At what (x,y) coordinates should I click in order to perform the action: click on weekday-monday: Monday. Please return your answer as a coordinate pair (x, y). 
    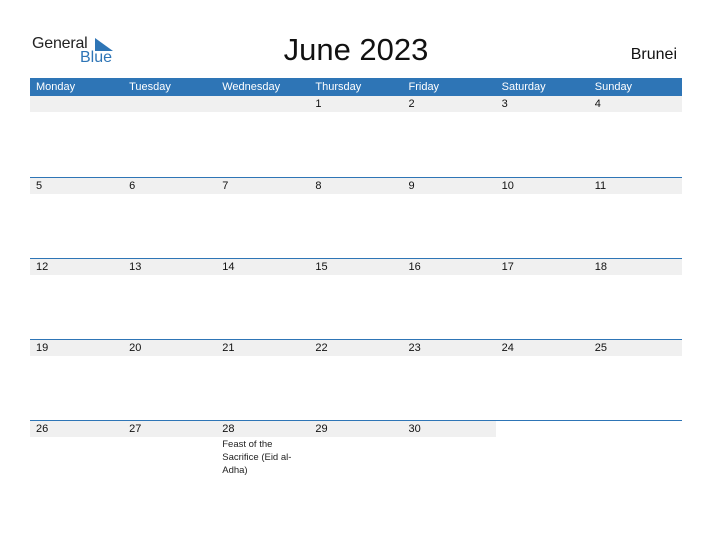
    Looking at the image, I should click on (56, 87).